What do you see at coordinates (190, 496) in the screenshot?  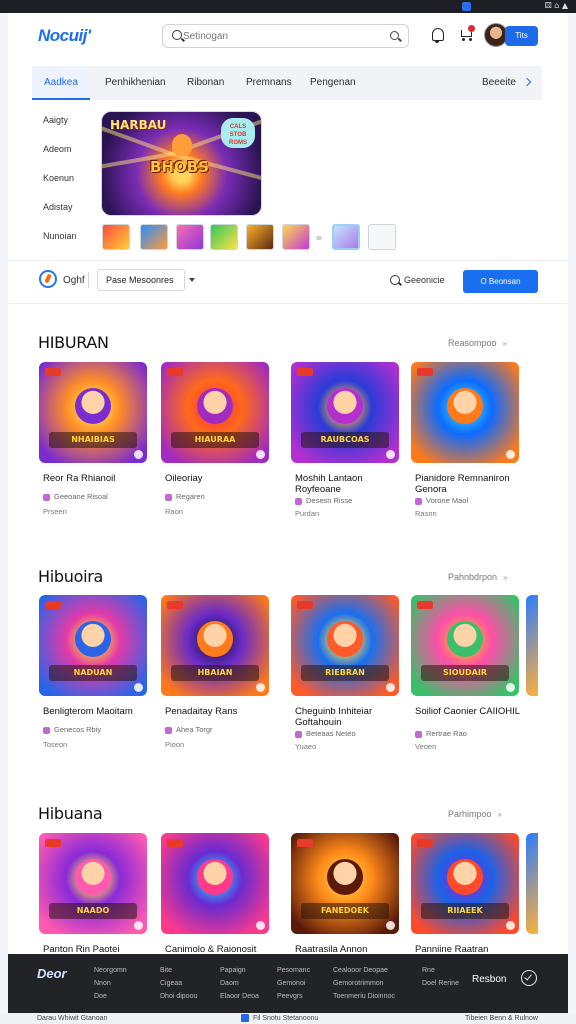 I see `card-meta-text: Regaren` at bounding box center [190, 496].